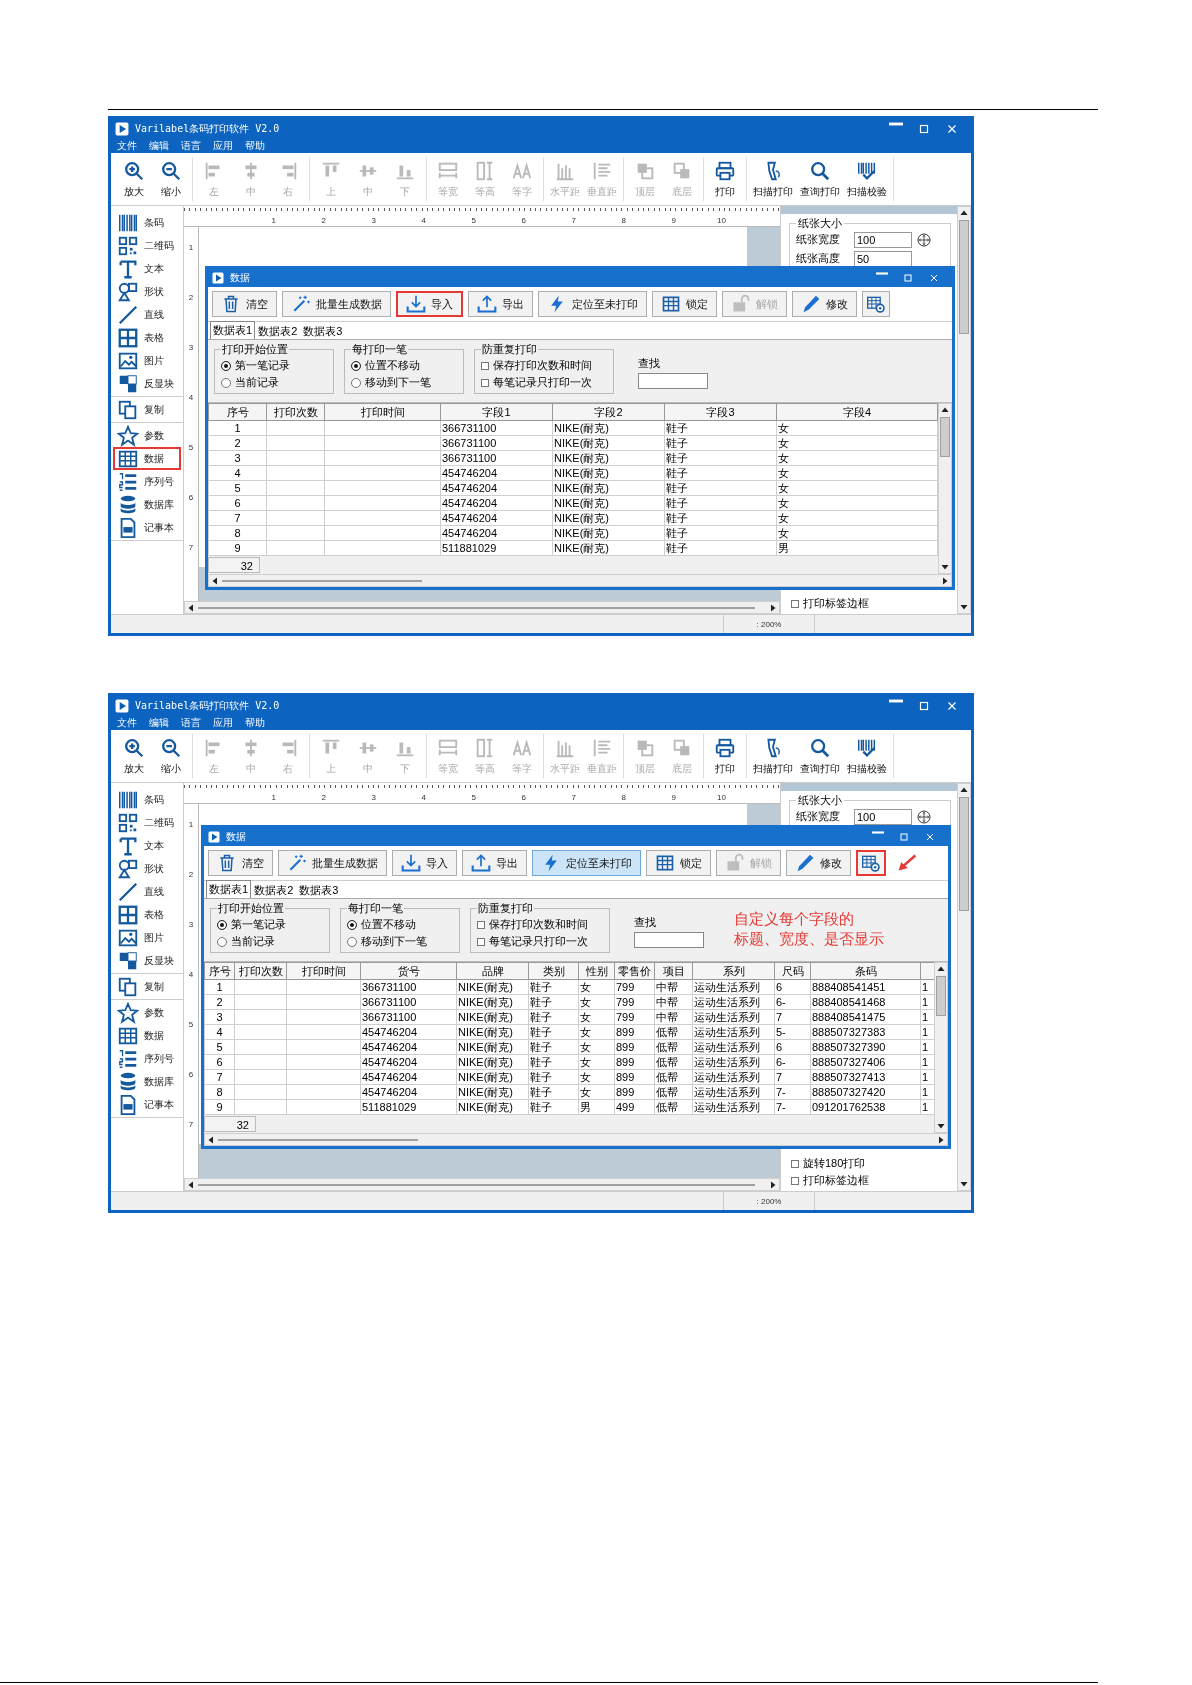 The image size is (1192, 1685). What do you see at coordinates (244, 304) in the screenshot?
I see `toolbar-button: 清空` at bounding box center [244, 304].